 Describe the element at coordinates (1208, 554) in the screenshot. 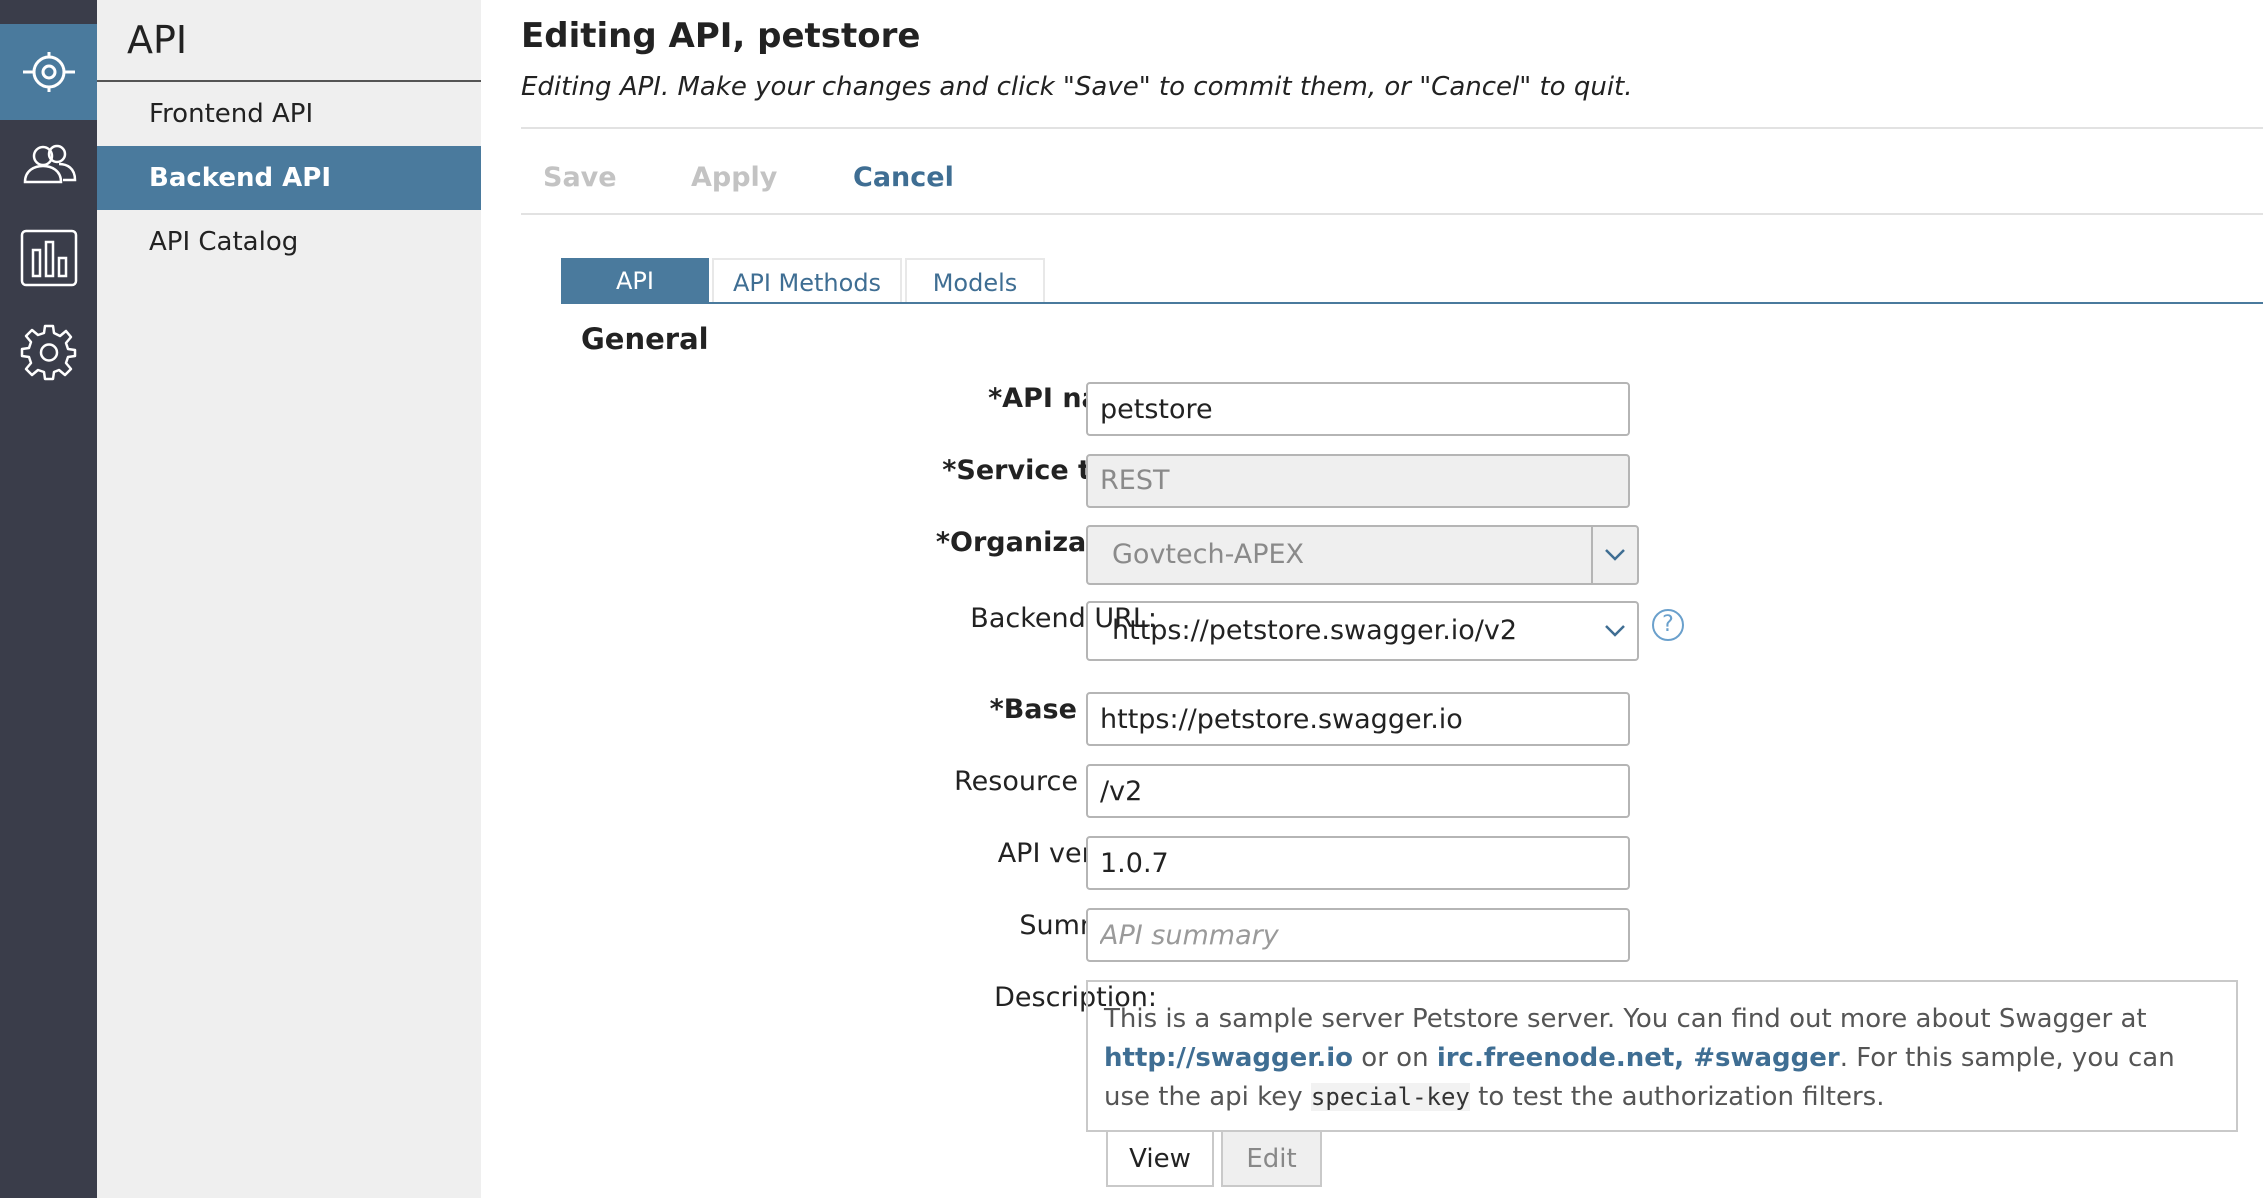

I see `organization-value: Govtech-APEX` at that location.